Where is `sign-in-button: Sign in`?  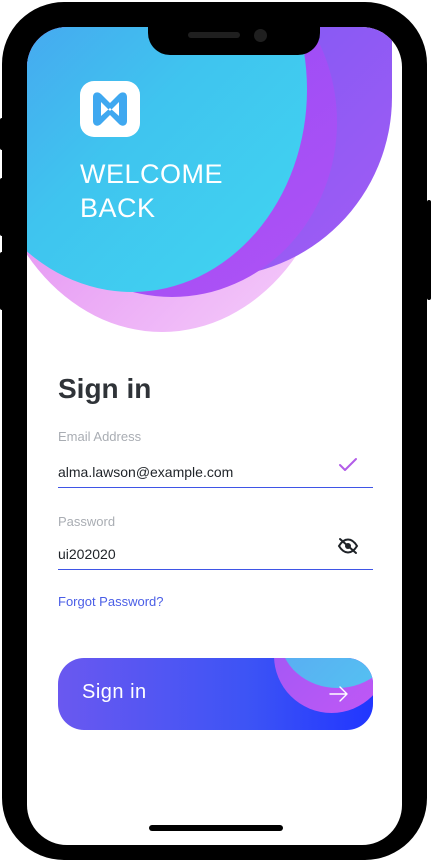 sign-in-button: Sign in is located at coordinates (215, 694).